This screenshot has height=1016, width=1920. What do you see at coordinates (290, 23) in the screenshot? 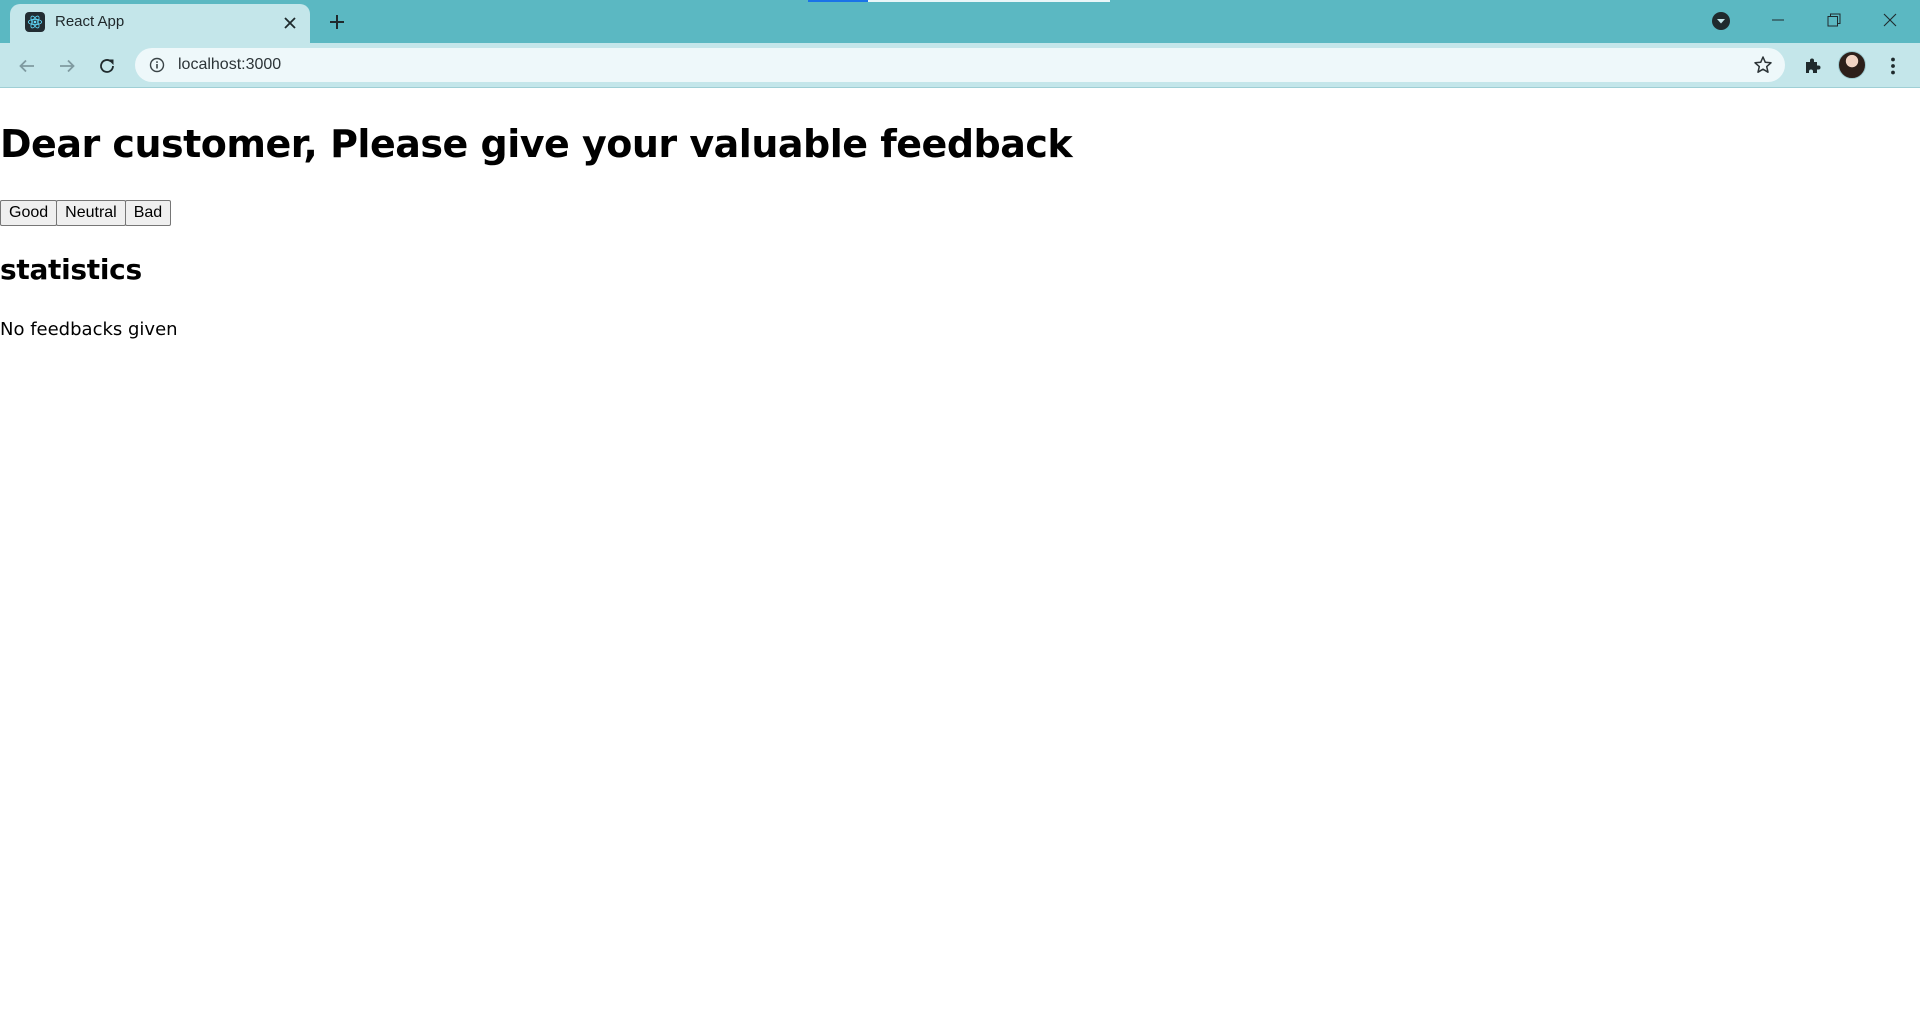
I see `close-tab-icon` at bounding box center [290, 23].